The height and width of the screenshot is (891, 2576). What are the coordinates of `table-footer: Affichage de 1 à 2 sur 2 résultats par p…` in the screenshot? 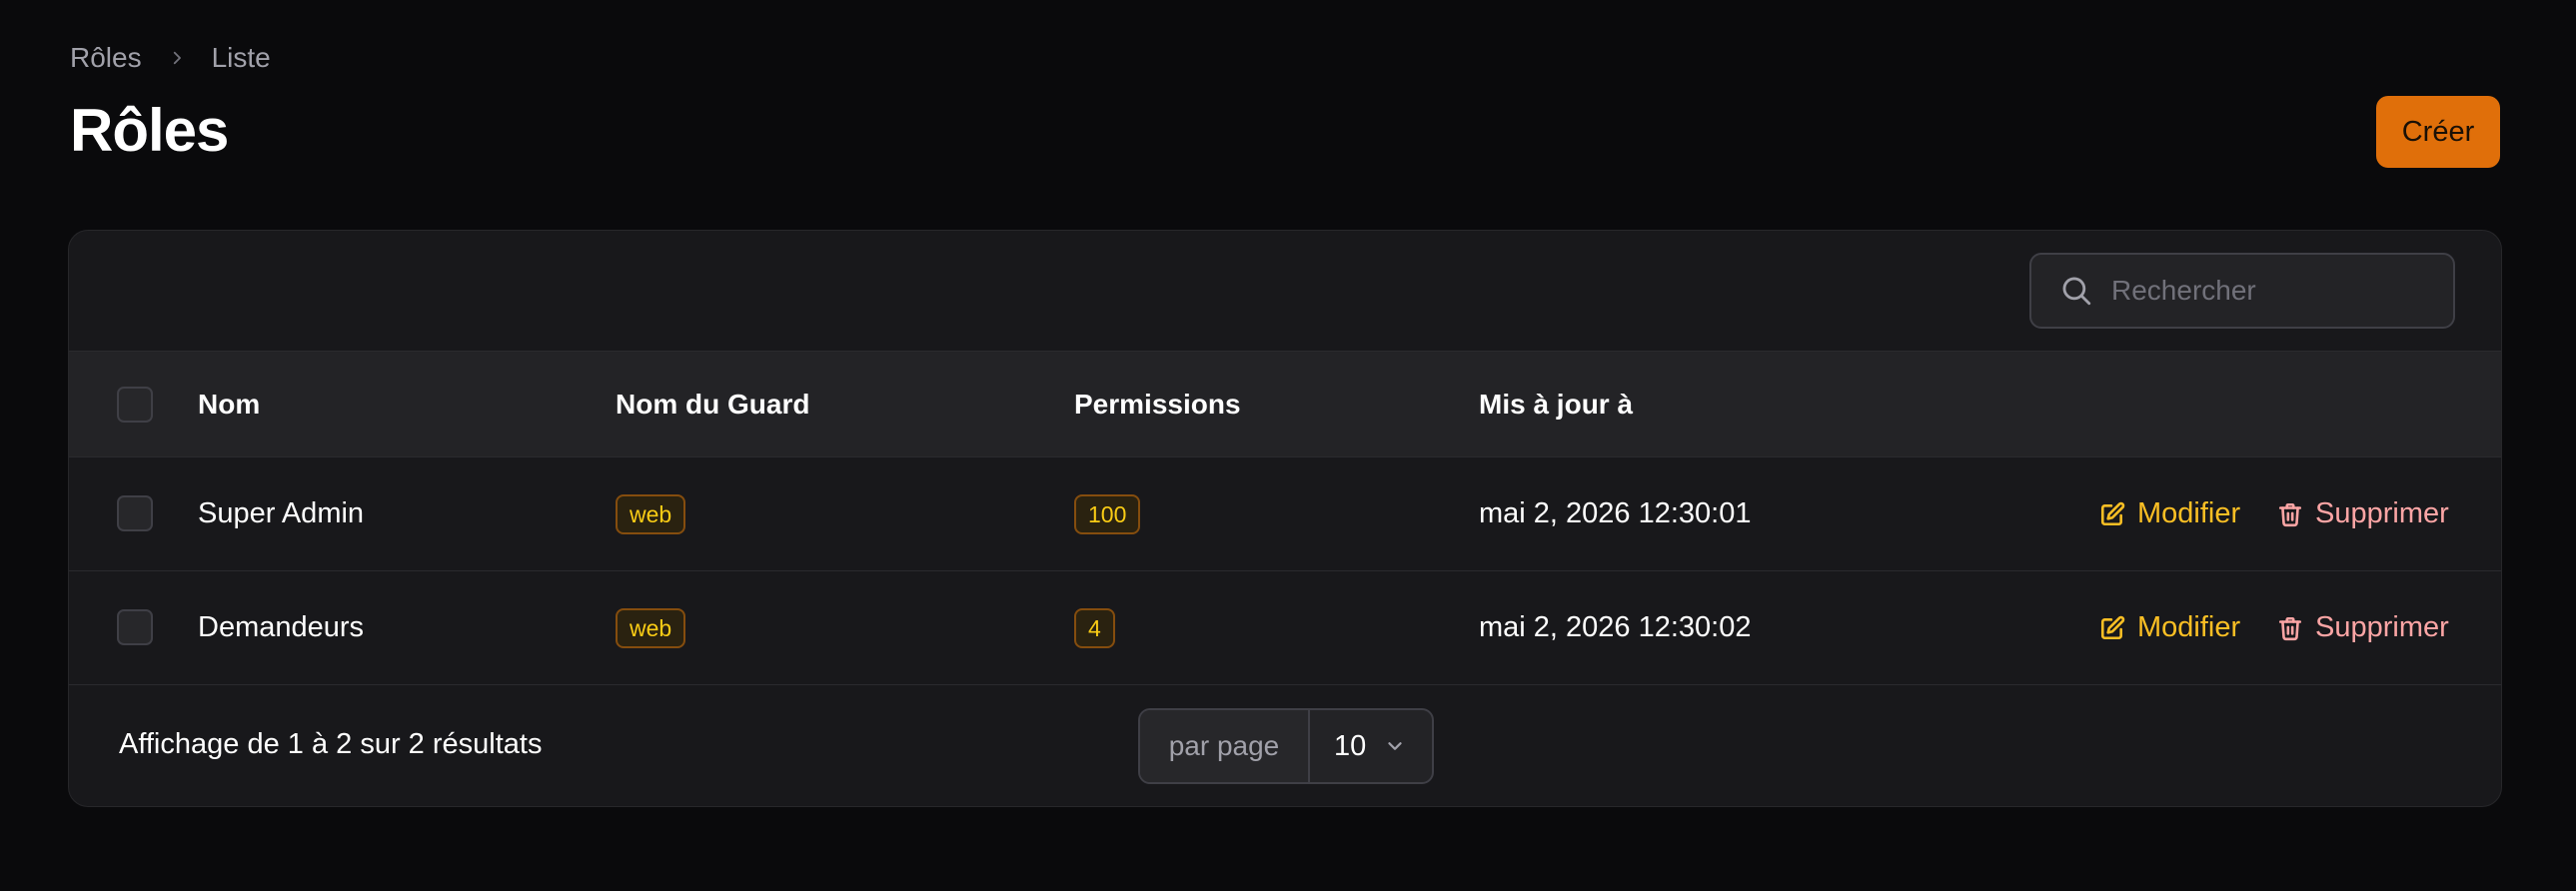 It's located at (1285, 746).